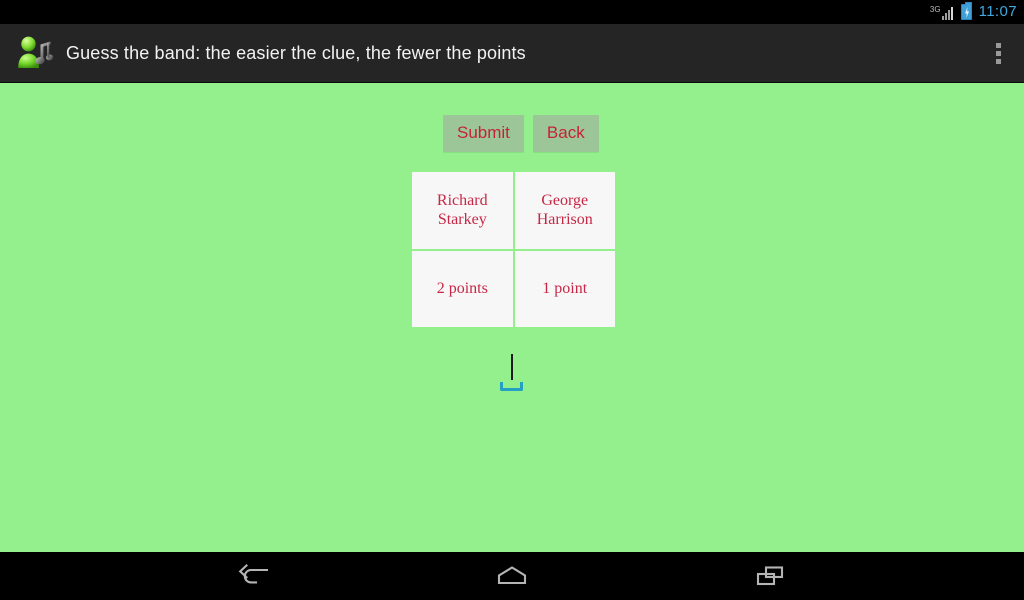 Image resolution: width=1024 pixels, height=600 pixels. I want to click on table-cell-clue-2: George Harrison, so click(564, 210).